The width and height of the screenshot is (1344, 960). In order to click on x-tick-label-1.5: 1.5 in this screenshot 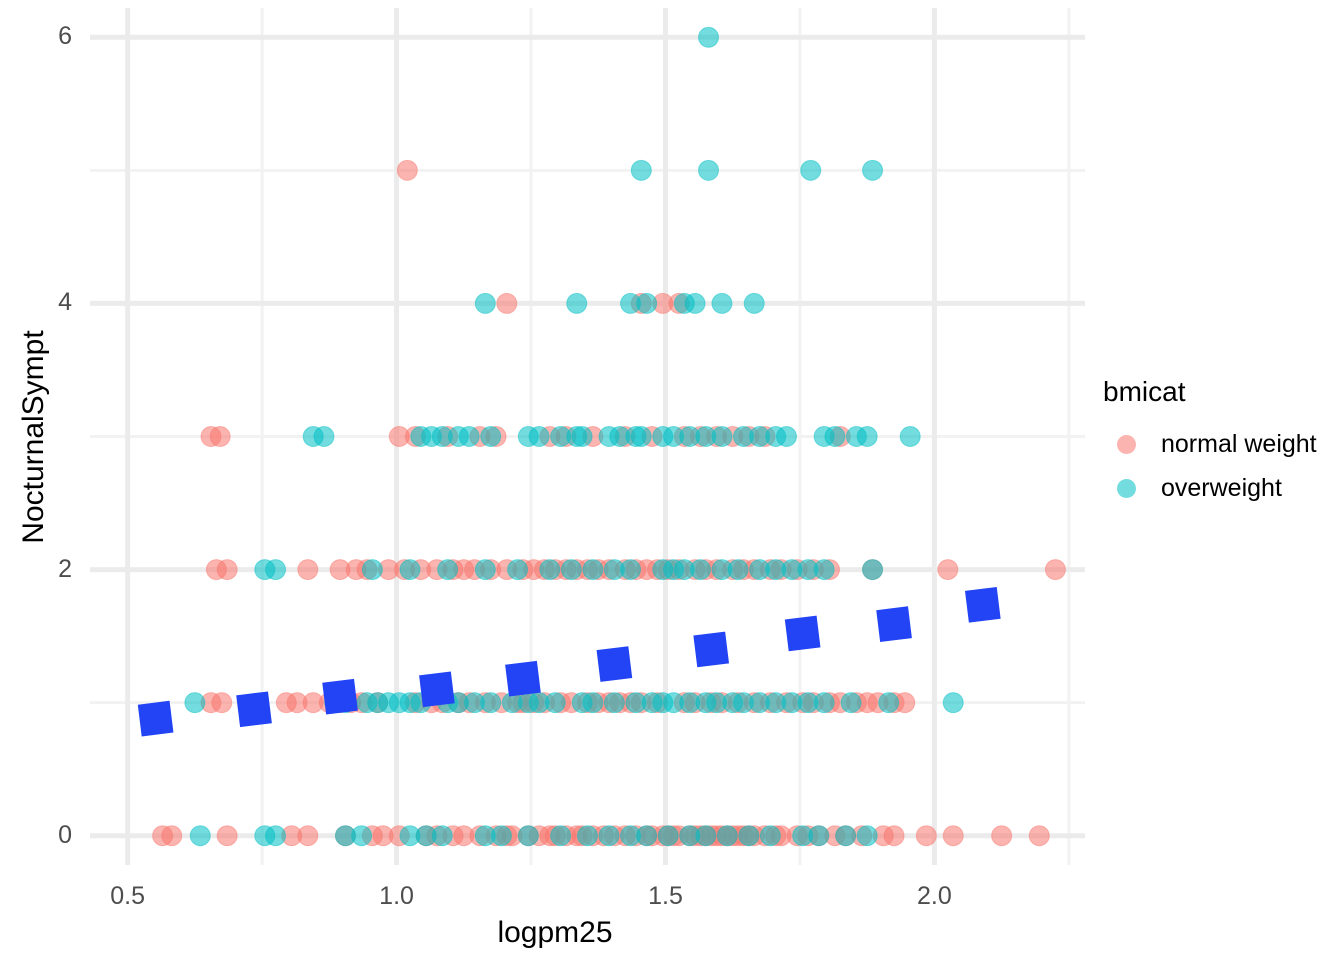, I will do `click(665, 896)`.